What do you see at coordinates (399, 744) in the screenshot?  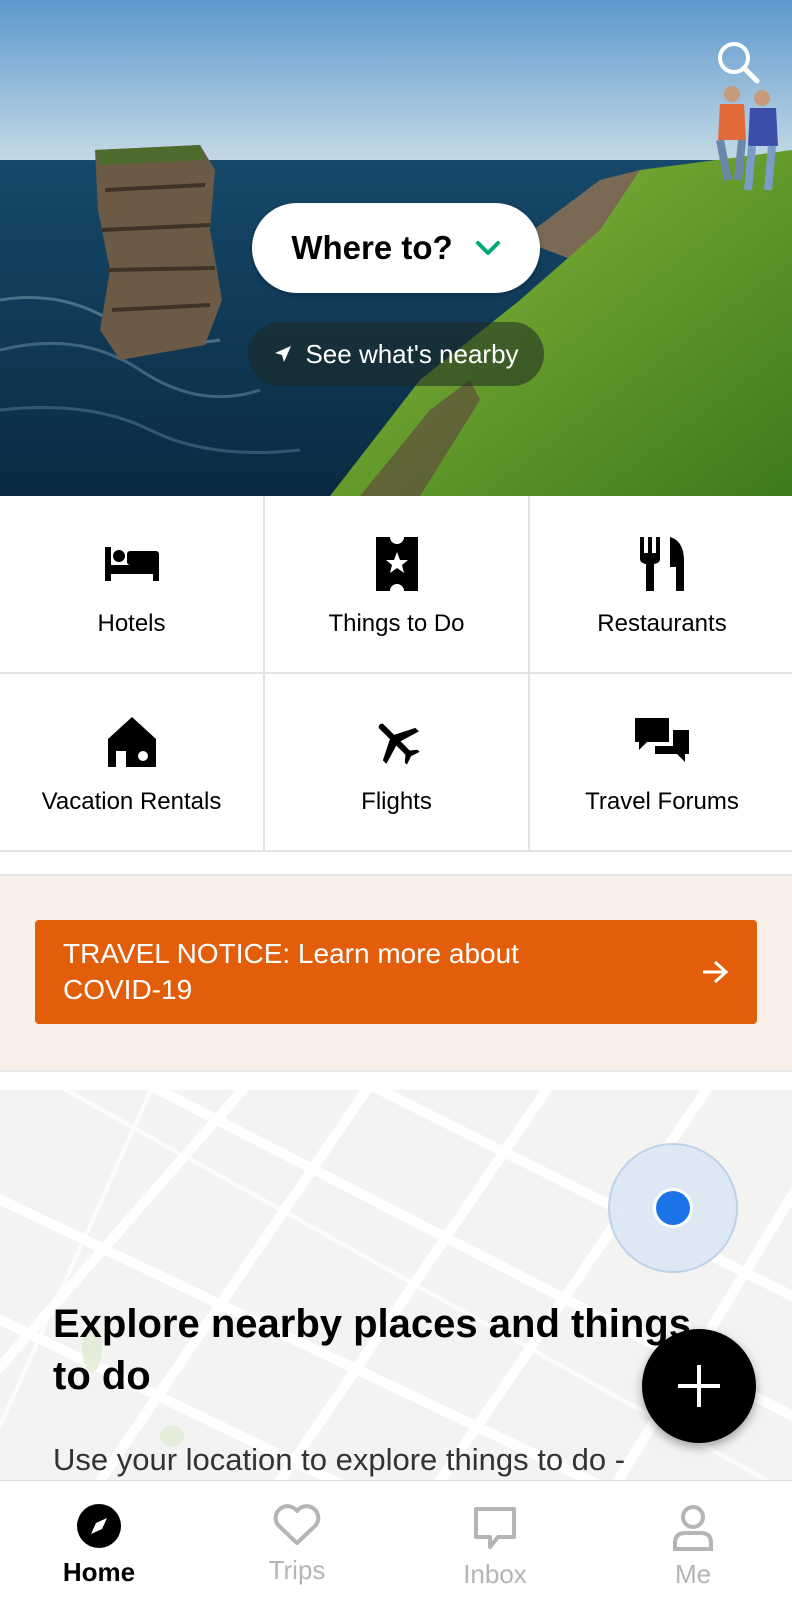 I see `airplane-icon` at bounding box center [399, 744].